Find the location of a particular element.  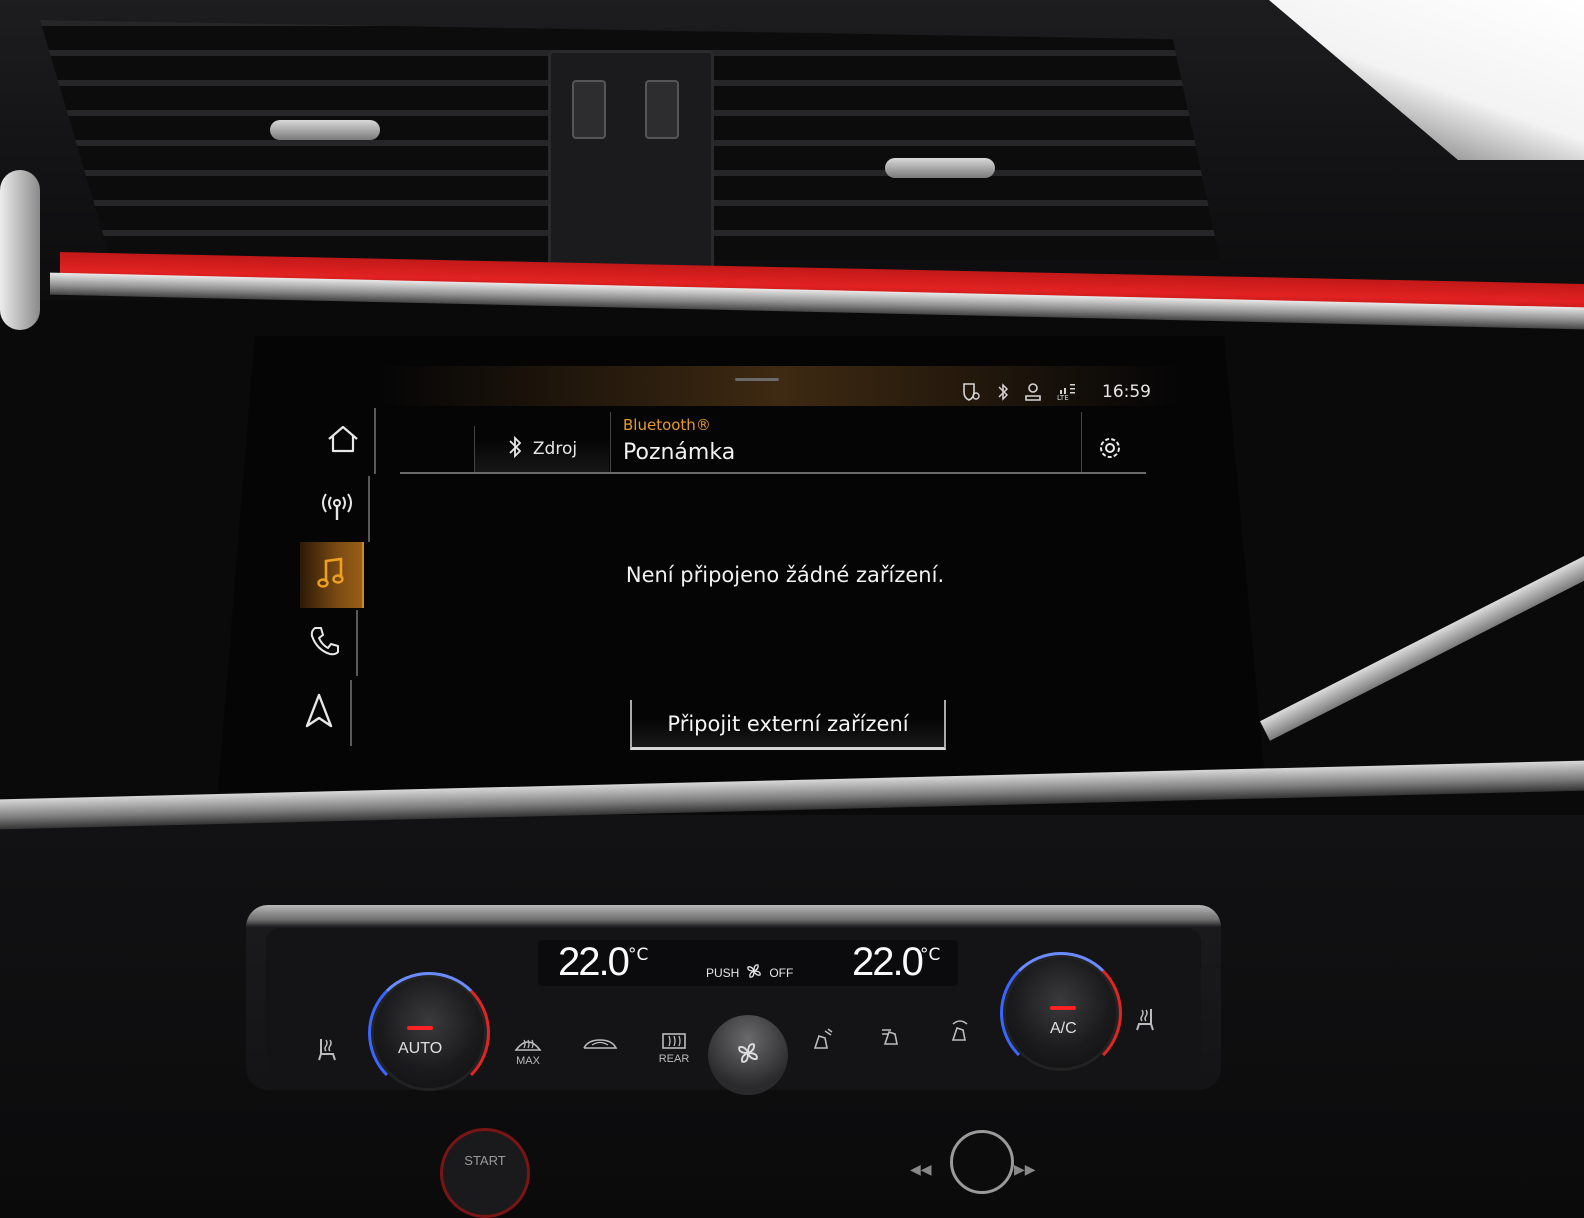

left-temperature-unit: °C is located at coordinates (638, 955).